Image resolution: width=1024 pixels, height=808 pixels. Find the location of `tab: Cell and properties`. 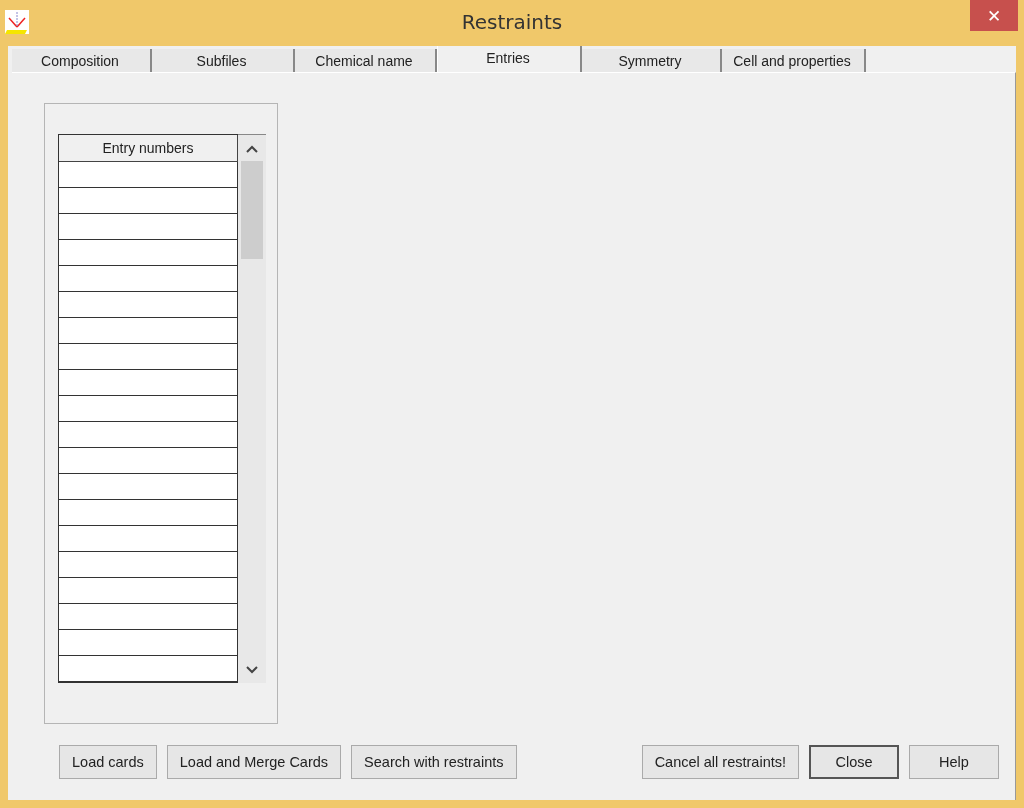

tab: Cell and properties is located at coordinates (794, 60).